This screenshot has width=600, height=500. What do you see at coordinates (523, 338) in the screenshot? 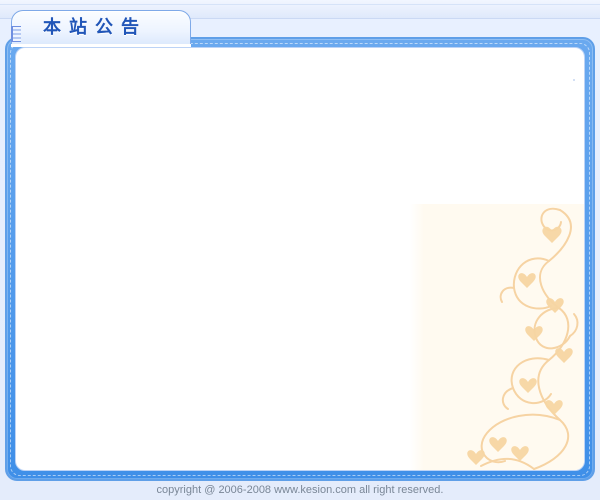
I see `floral-vine-icon` at bounding box center [523, 338].